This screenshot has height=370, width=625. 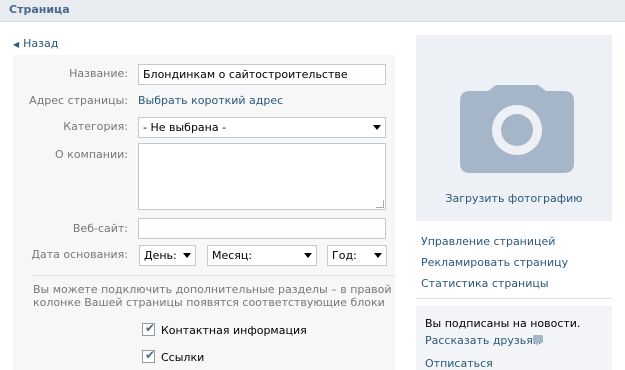 I want to click on name-label: Название:, so click(x=98, y=73).